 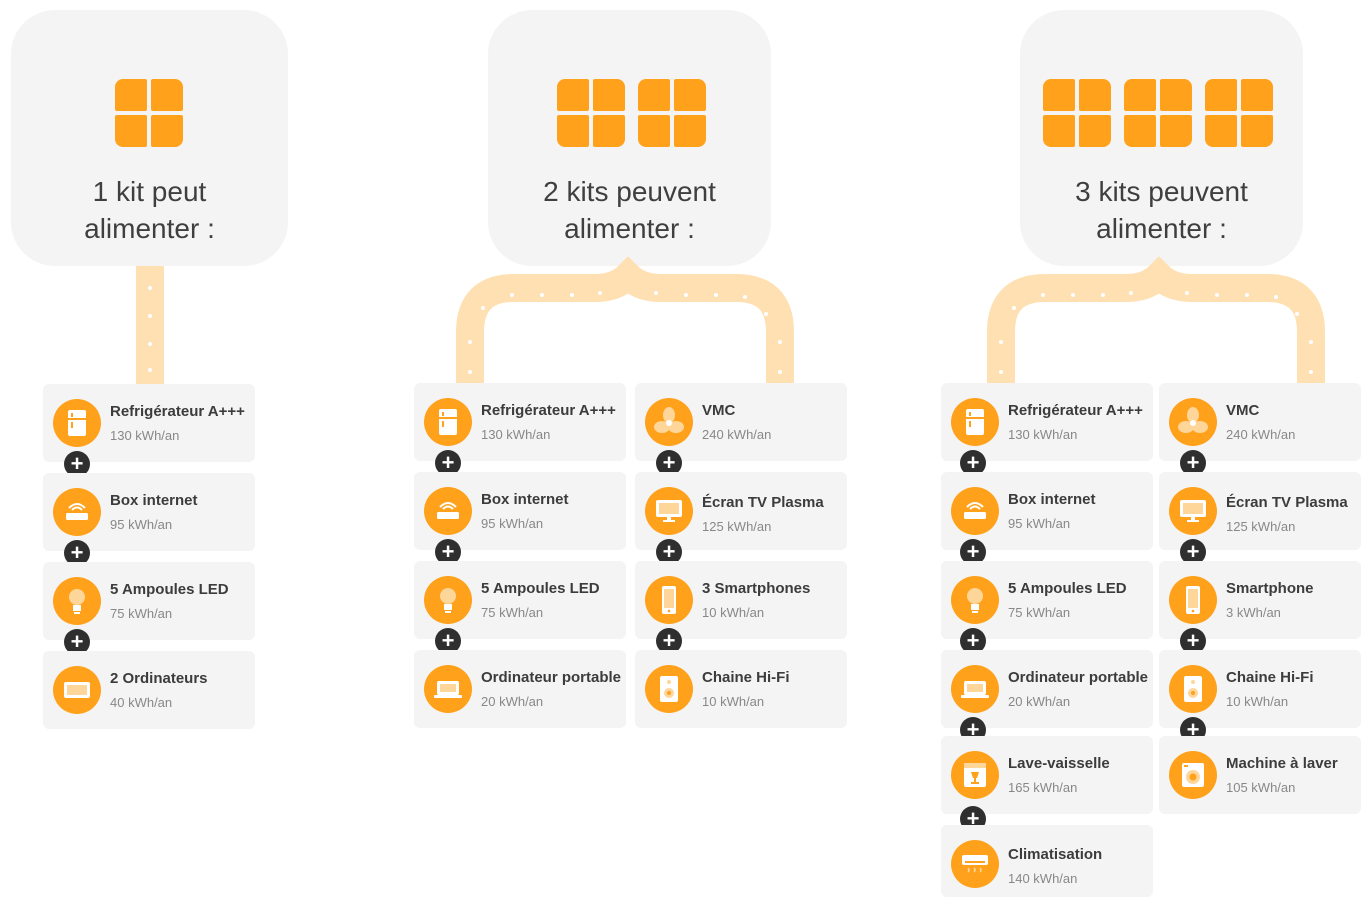 I want to click on air-conditioner-icon, so click(x=975, y=864).